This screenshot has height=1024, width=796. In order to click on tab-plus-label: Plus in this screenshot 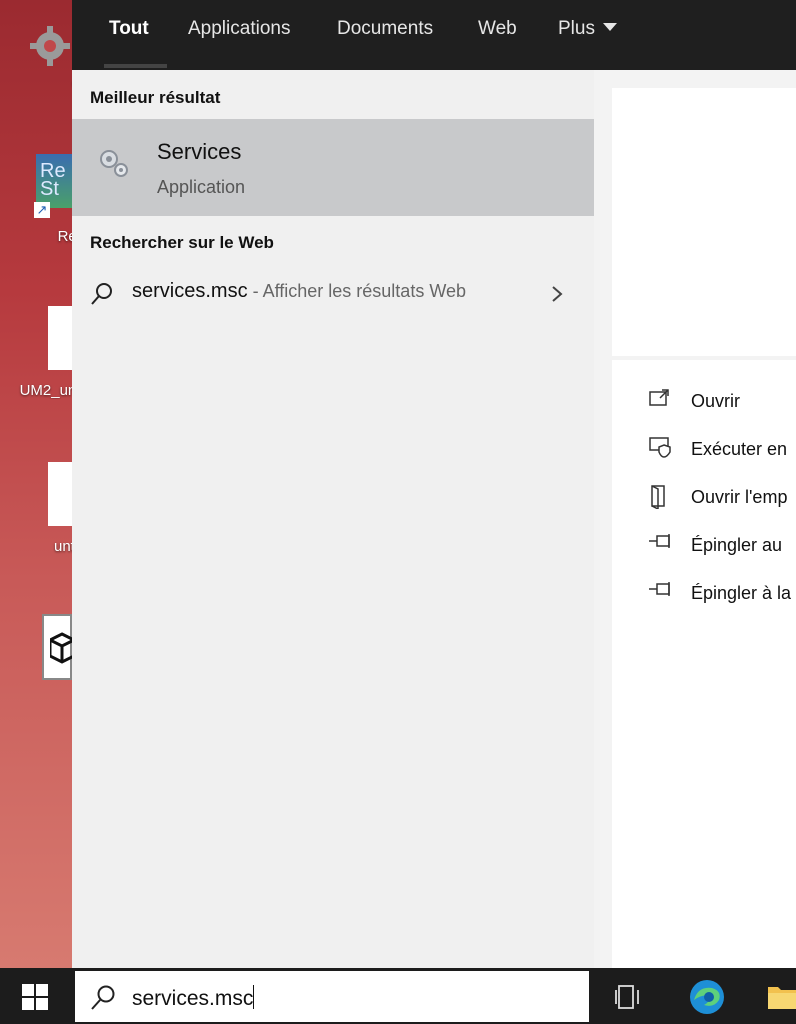, I will do `click(576, 28)`.